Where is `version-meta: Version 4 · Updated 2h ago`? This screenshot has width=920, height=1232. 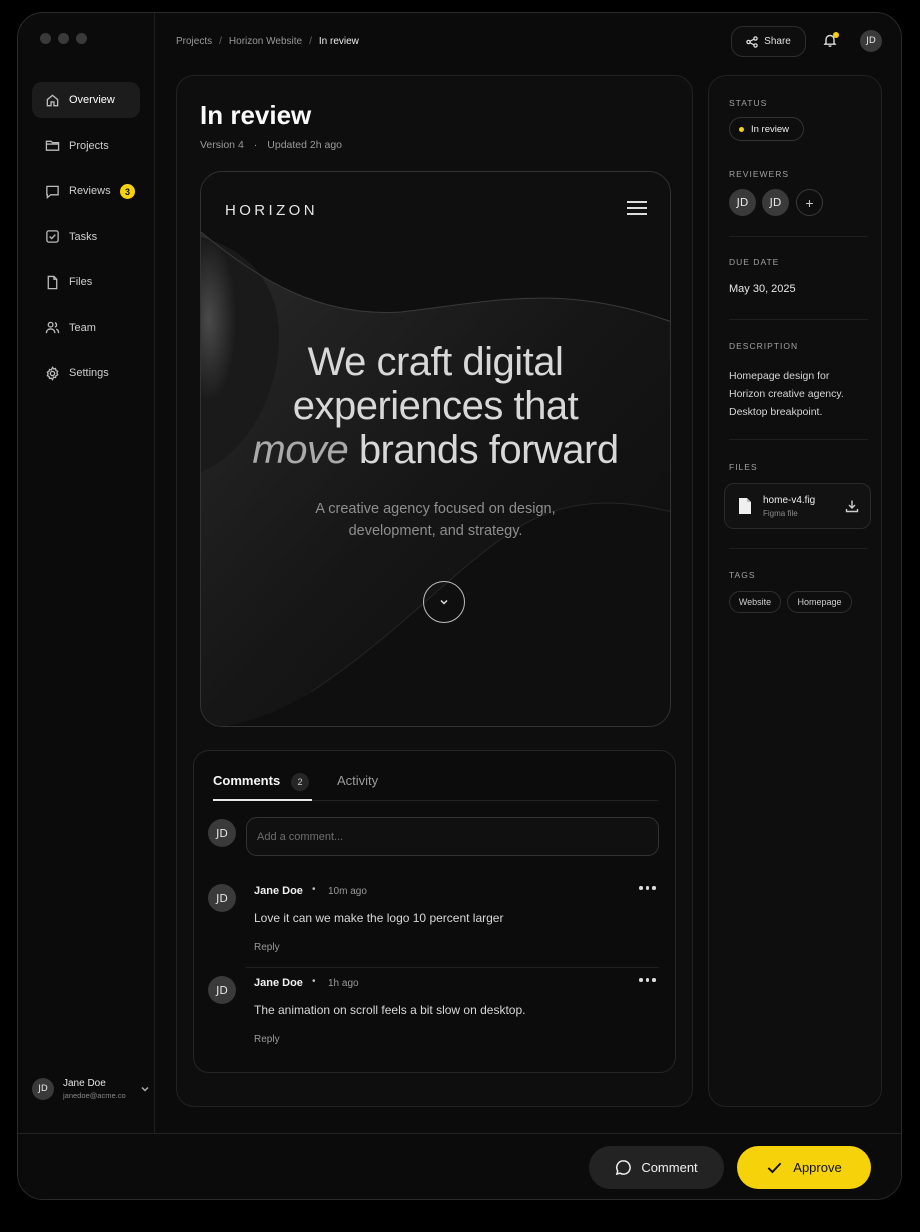 version-meta: Version 4 · Updated 2h ago is located at coordinates (271, 145).